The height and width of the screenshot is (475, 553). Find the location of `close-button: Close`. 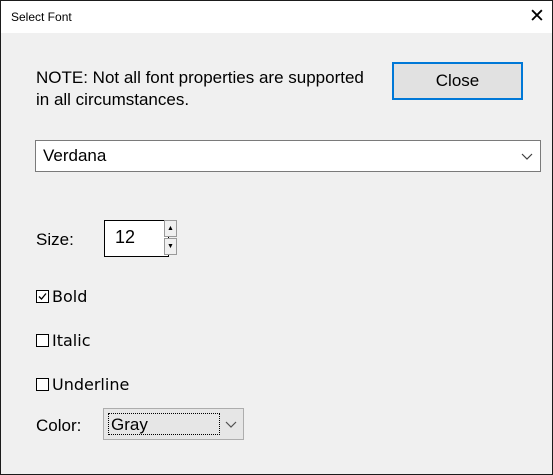

close-button: Close is located at coordinates (457, 81).